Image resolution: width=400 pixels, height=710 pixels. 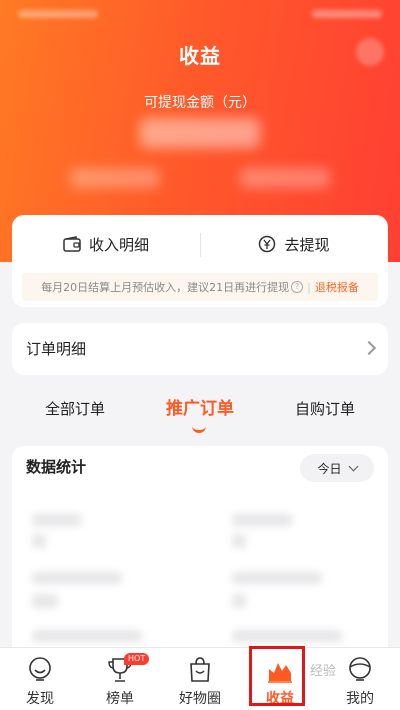 What do you see at coordinates (40, 669) in the screenshot?
I see `discover-icon` at bounding box center [40, 669].